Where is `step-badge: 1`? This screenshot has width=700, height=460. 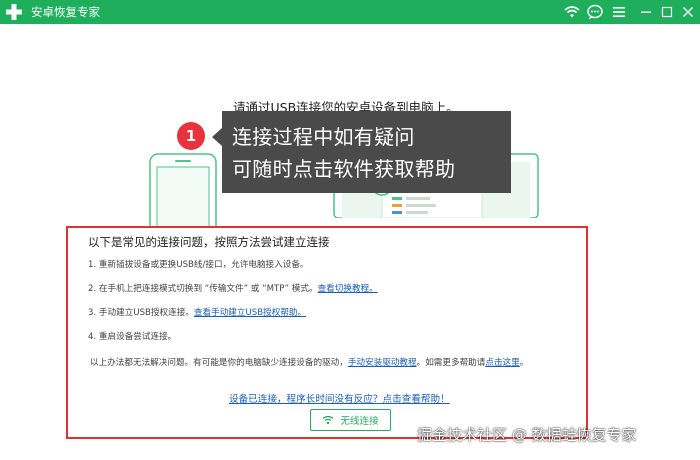
step-badge: 1 is located at coordinates (191, 136).